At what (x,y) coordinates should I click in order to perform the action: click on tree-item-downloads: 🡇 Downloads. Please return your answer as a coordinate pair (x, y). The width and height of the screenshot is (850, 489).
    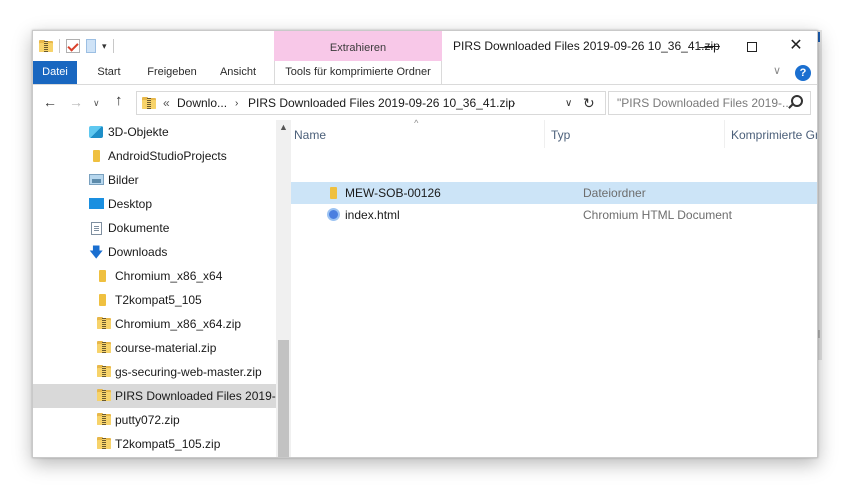
    Looking at the image, I should click on (154, 252).